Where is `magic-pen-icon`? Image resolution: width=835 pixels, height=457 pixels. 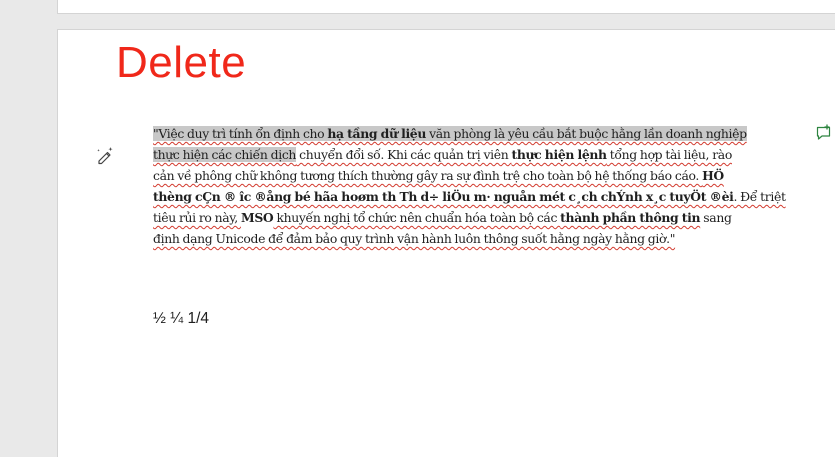
magic-pen-icon is located at coordinates (105, 155).